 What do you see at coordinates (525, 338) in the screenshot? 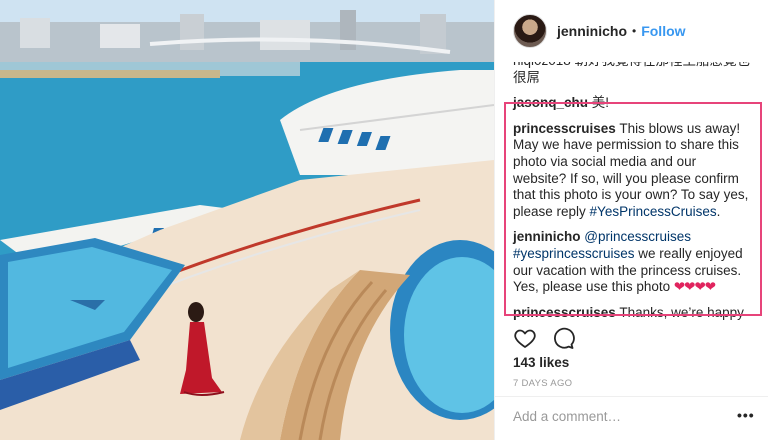
I see `heart-outline-icon` at bounding box center [525, 338].